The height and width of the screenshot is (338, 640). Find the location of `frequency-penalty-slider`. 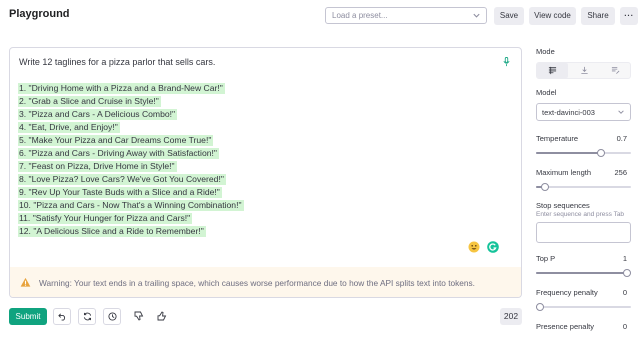

frequency-penalty-slider is located at coordinates (583, 307).